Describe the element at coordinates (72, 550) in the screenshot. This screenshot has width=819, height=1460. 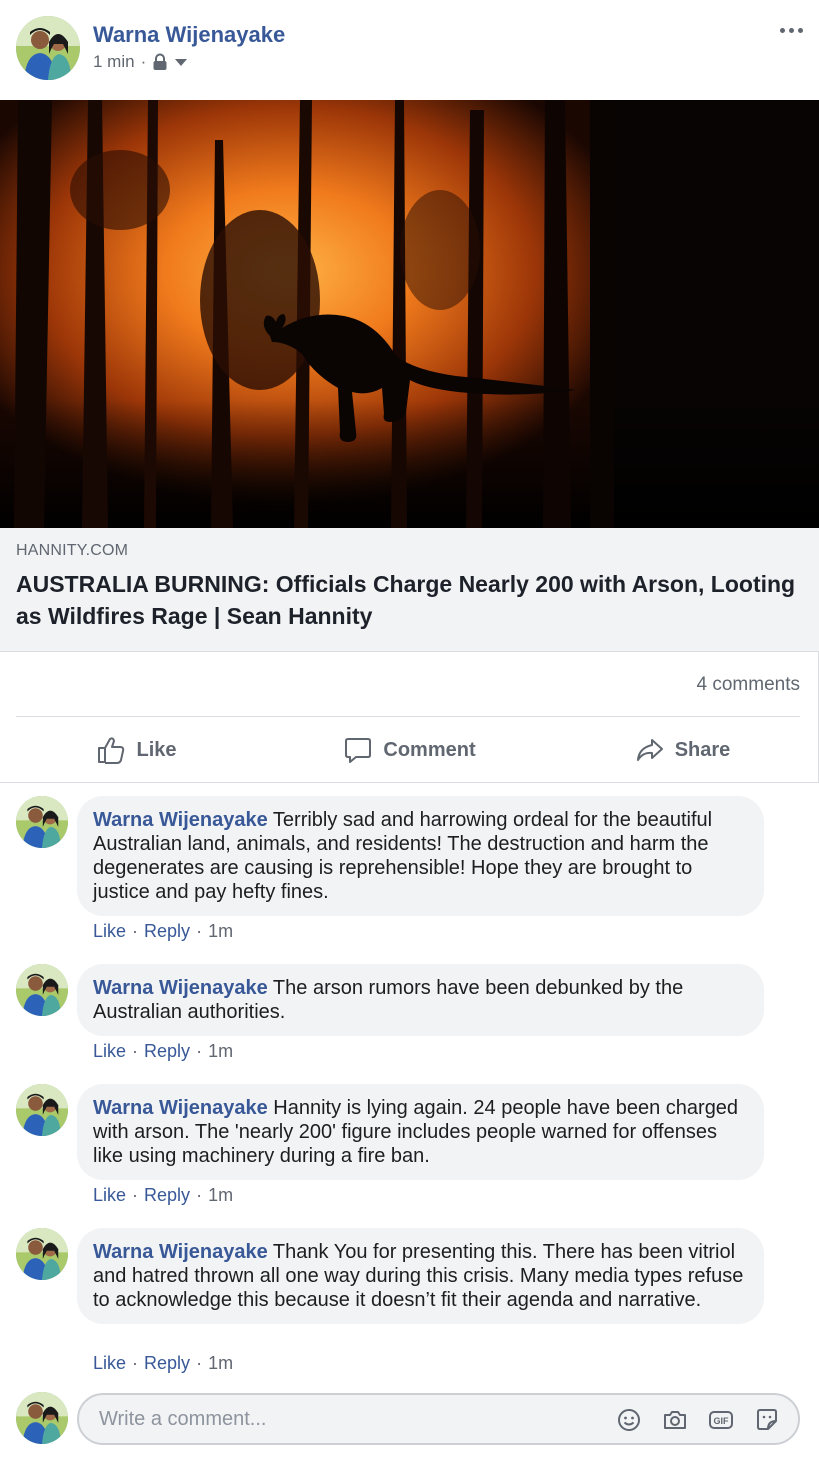
I see `link-domain: HANNITY.COM` at that location.